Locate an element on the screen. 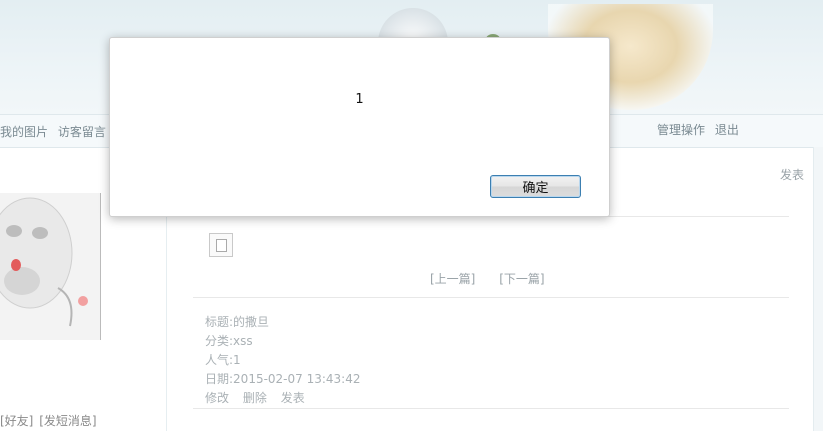 Image resolution: width=823 pixels, height=431 pixels. nav-left: 我的图片 访客留言 is located at coordinates (56, 131).